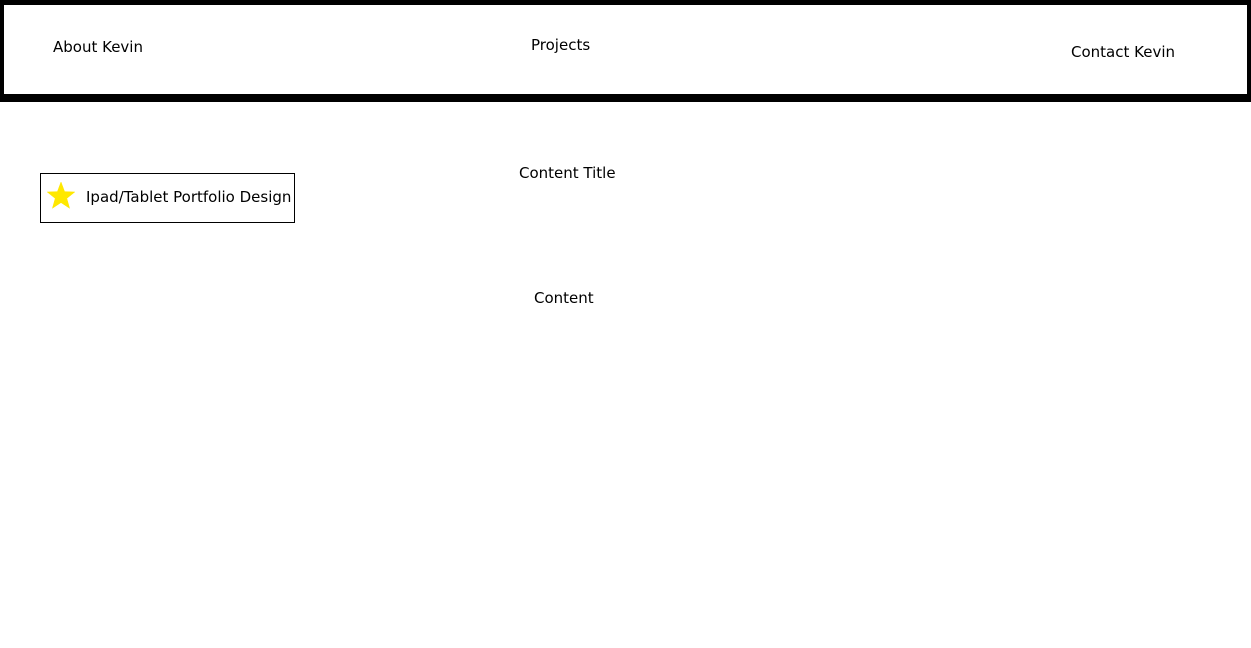 The height and width of the screenshot is (648, 1251). Describe the element at coordinates (98, 47) in the screenshot. I see `nav-link-about-kevin: About Kevin` at that location.